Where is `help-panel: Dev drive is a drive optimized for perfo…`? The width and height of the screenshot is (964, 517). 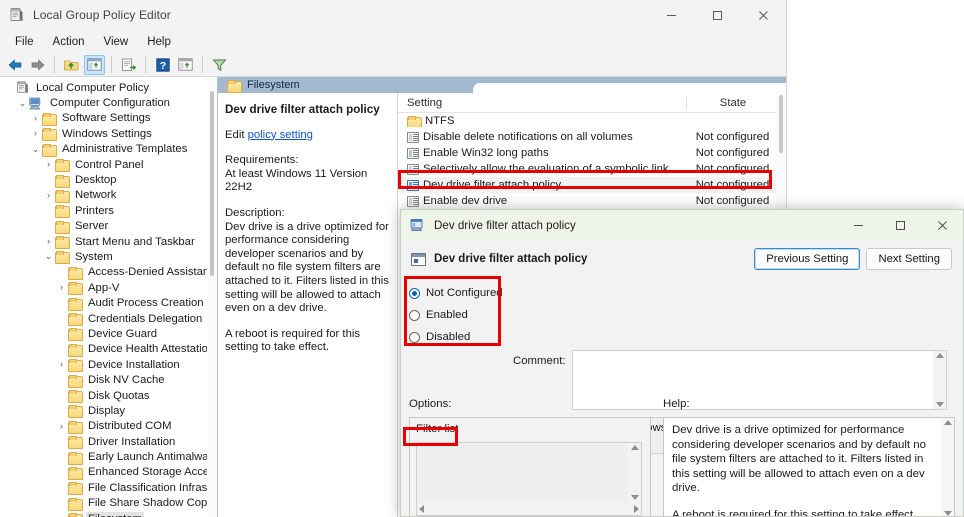 help-panel: Dev drive is a drive optimized for perfo… is located at coordinates (809, 466).